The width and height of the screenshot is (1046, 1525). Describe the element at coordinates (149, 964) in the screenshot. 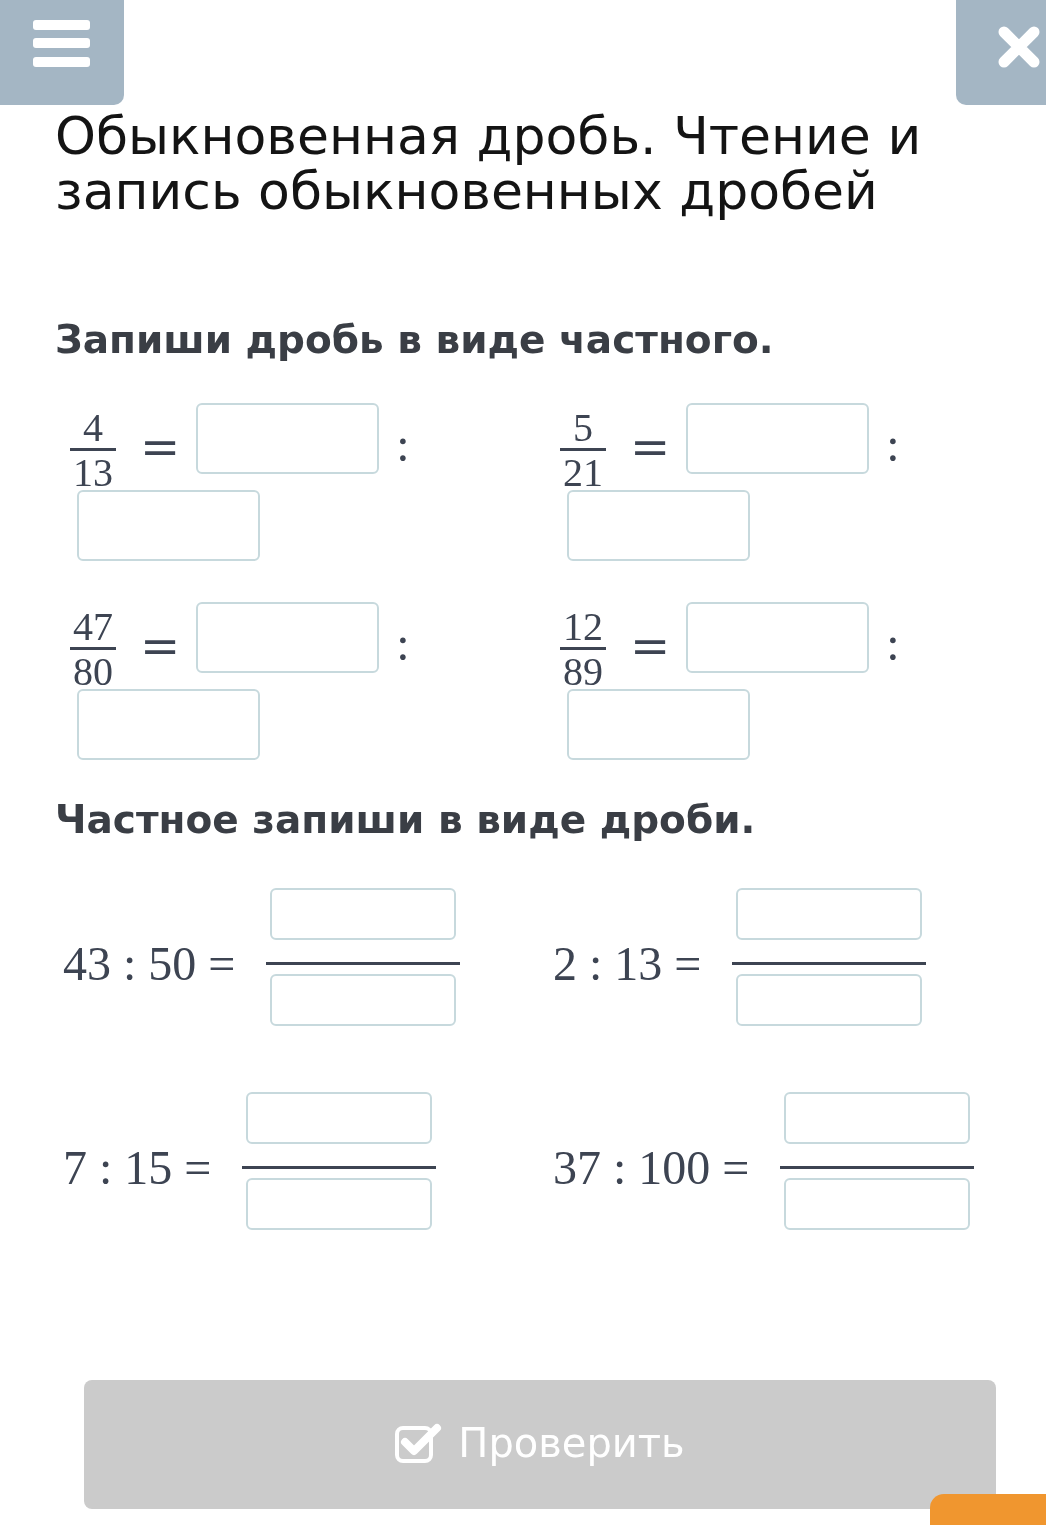

I see `division-expression: 43 : 50 =` at that location.